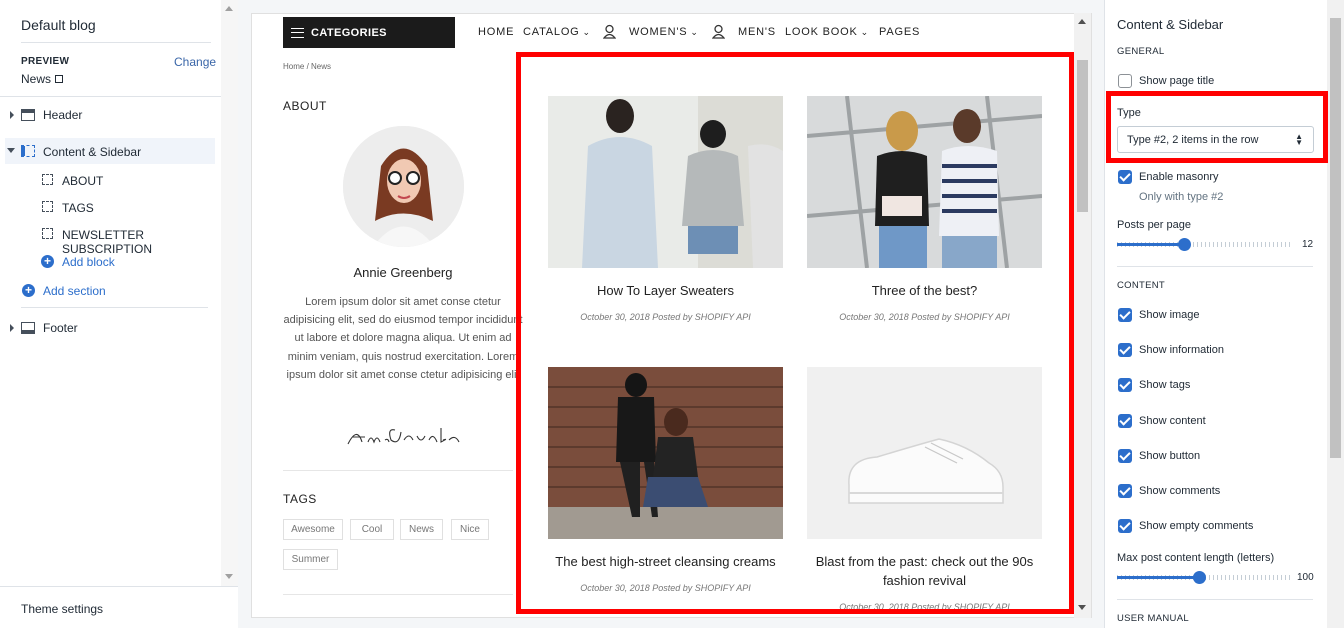  I want to click on general-heading: GENERAL, so click(1141, 51).